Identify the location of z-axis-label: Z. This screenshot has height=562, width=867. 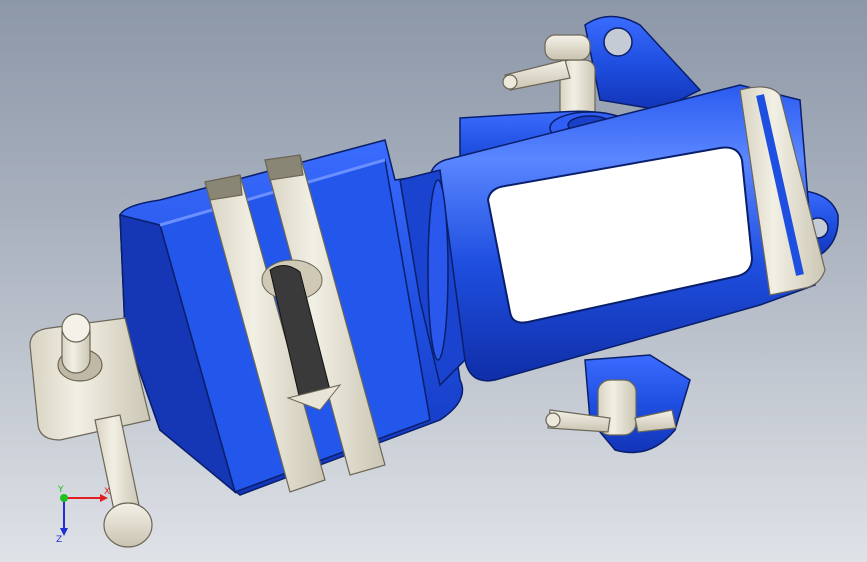
(59, 539).